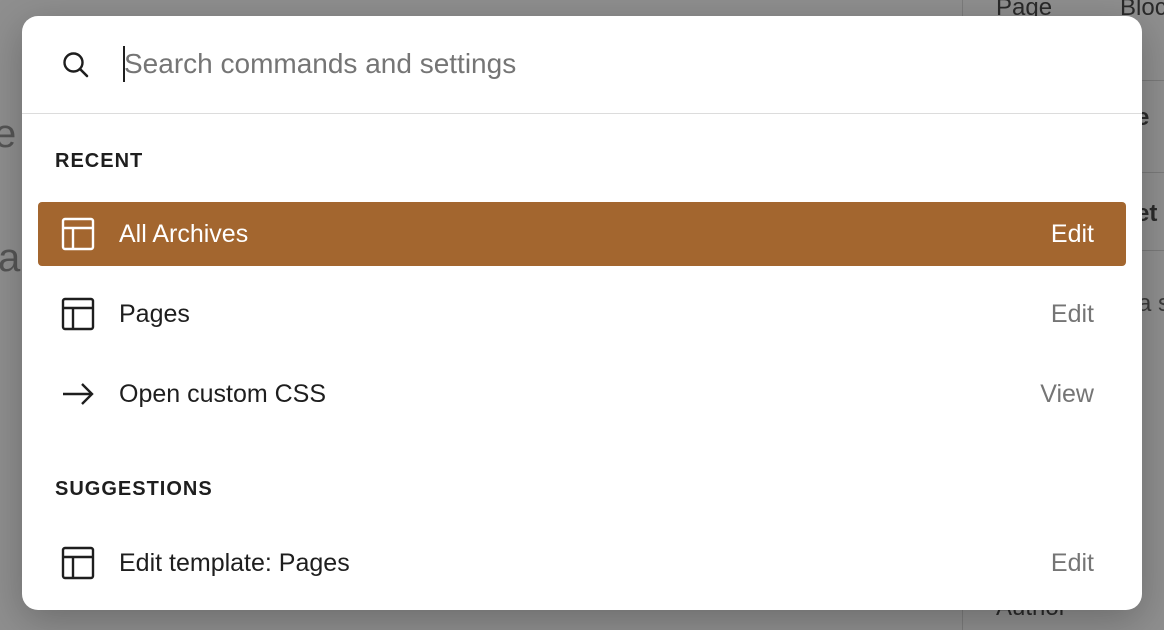  What do you see at coordinates (78, 394) in the screenshot?
I see `arrow-right-icon` at bounding box center [78, 394].